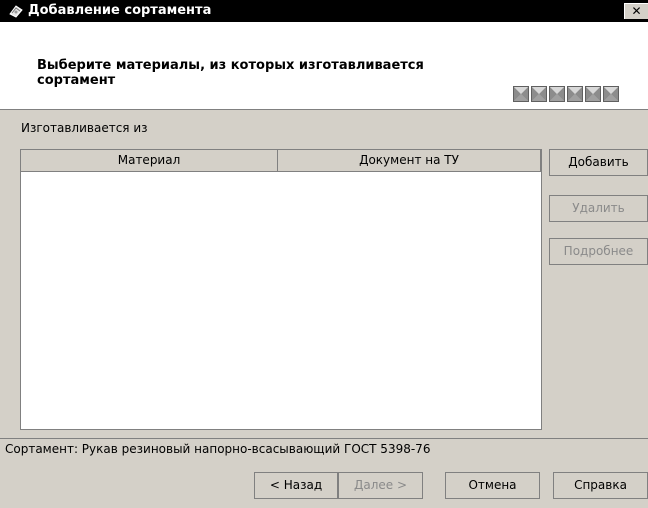  I want to click on close-button: ✕, so click(636, 11).